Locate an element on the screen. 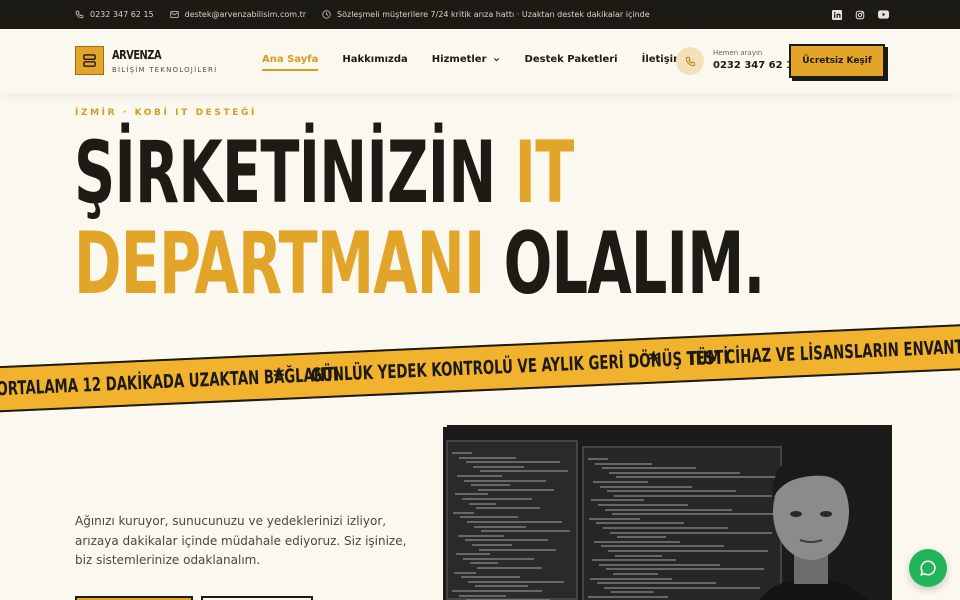  nav-about-label: Hakkımızda is located at coordinates (375, 59).